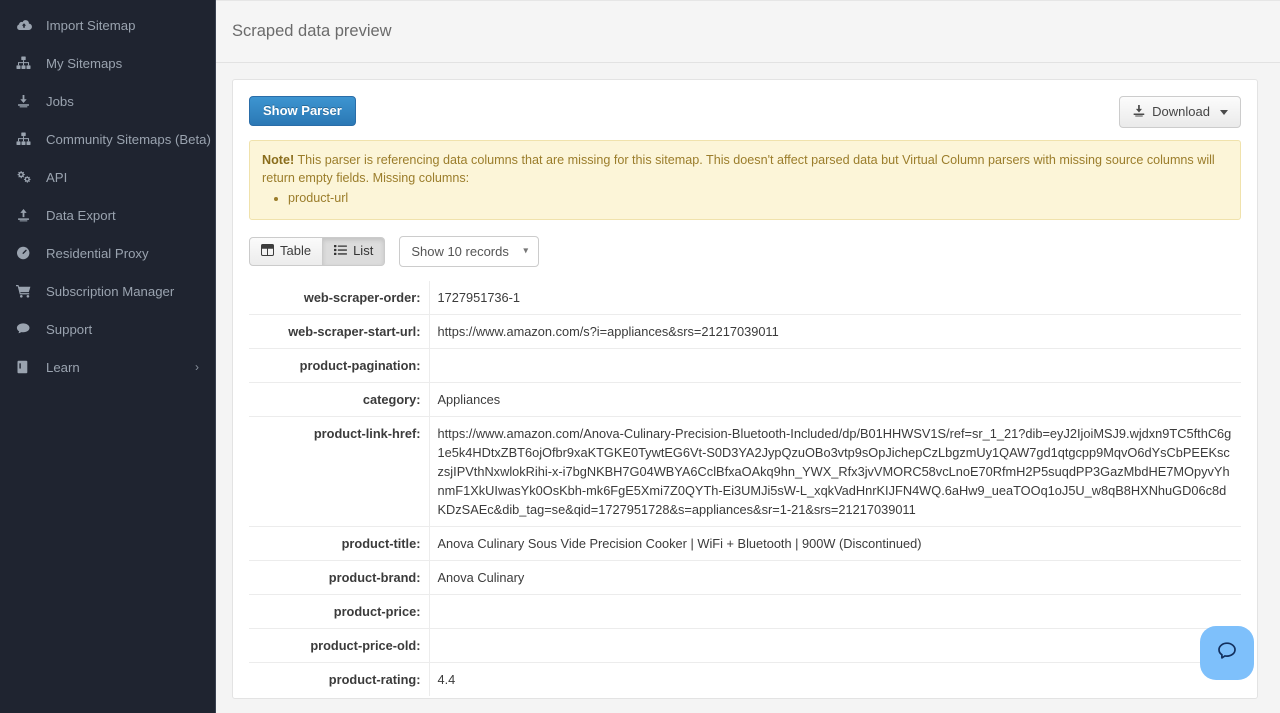 The height and width of the screenshot is (713, 1280). I want to click on table-row: product-price-old:, so click(745, 645).